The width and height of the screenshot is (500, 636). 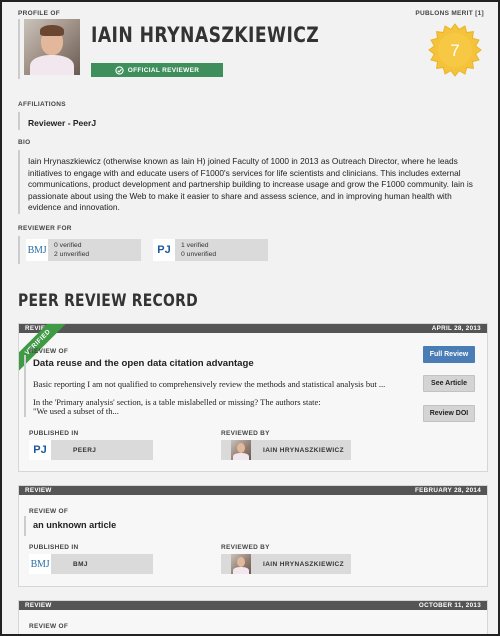 What do you see at coordinates (449, 413) in the screenshot?
I see `review-doi-button: Review DOI` at bounding box center [449, 413].